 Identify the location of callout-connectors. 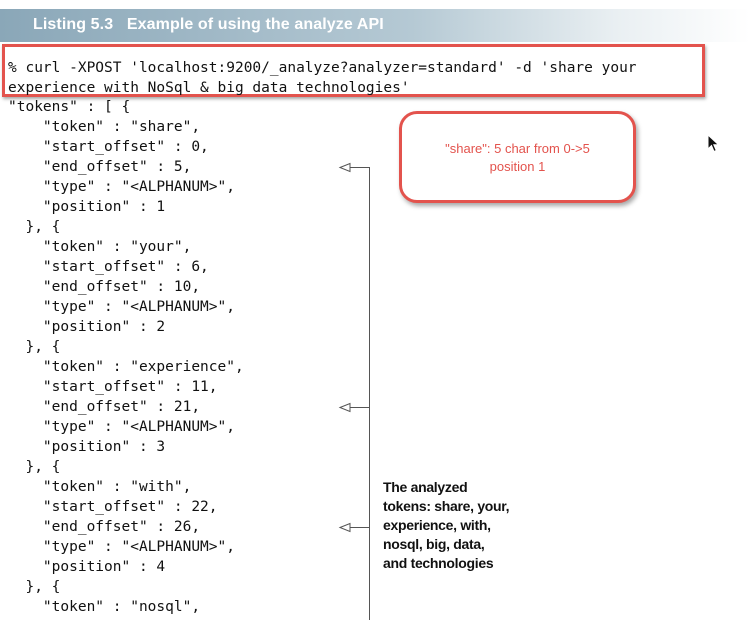
(354, 391).